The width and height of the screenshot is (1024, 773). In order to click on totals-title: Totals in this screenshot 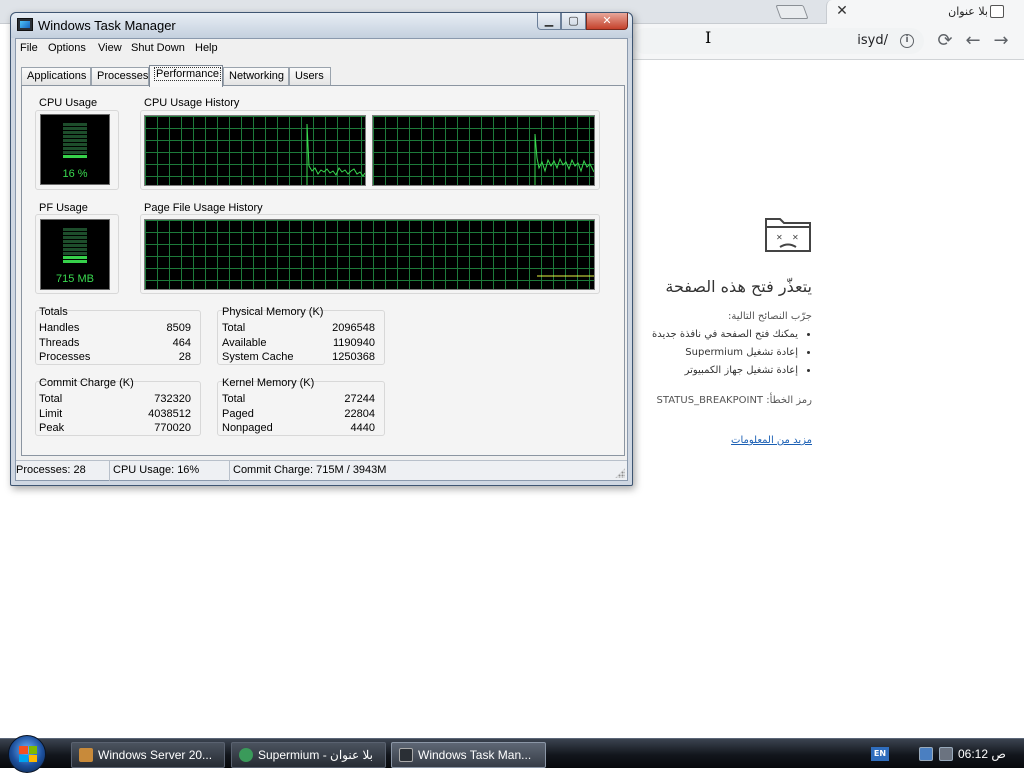, I will do `click(53, 312)`.